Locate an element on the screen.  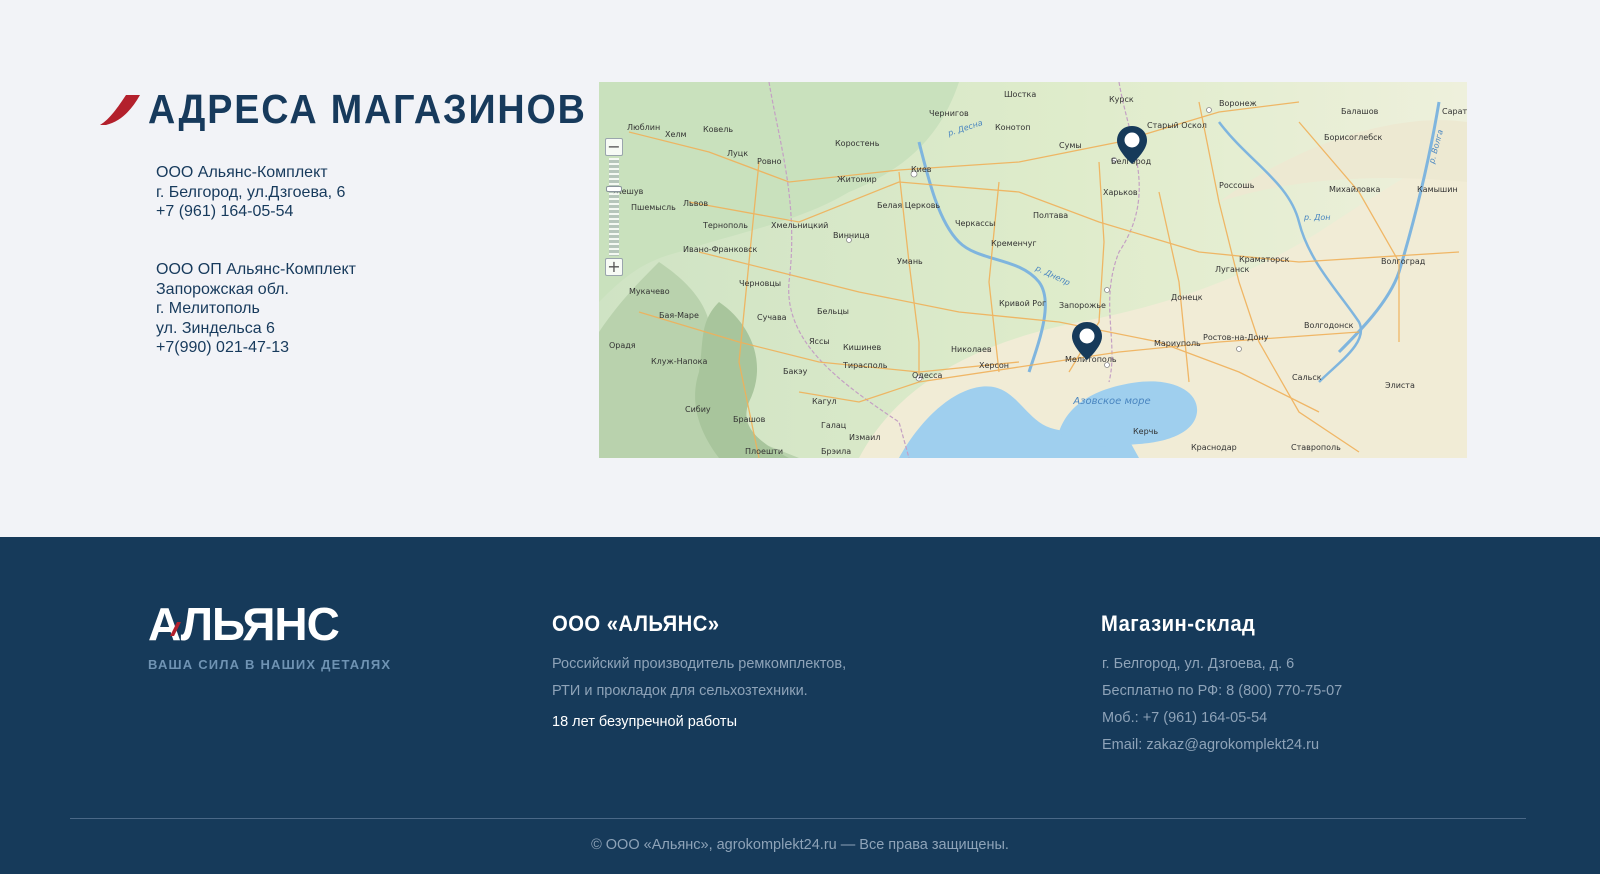
zoom-slider-track is located at coordinates (614, 207).